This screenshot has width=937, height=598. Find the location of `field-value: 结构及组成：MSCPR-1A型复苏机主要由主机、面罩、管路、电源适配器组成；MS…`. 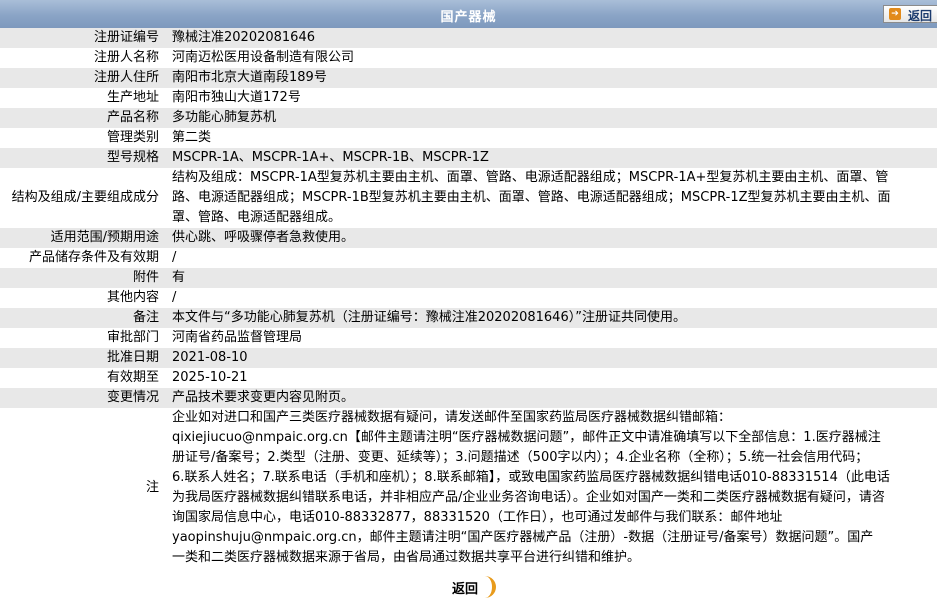

field-value: 结构及组成：MSCPR-1A型复苏机主要由主机、面罩、管路、电源适配器组成；MS… is located at coordinates (550, 198).